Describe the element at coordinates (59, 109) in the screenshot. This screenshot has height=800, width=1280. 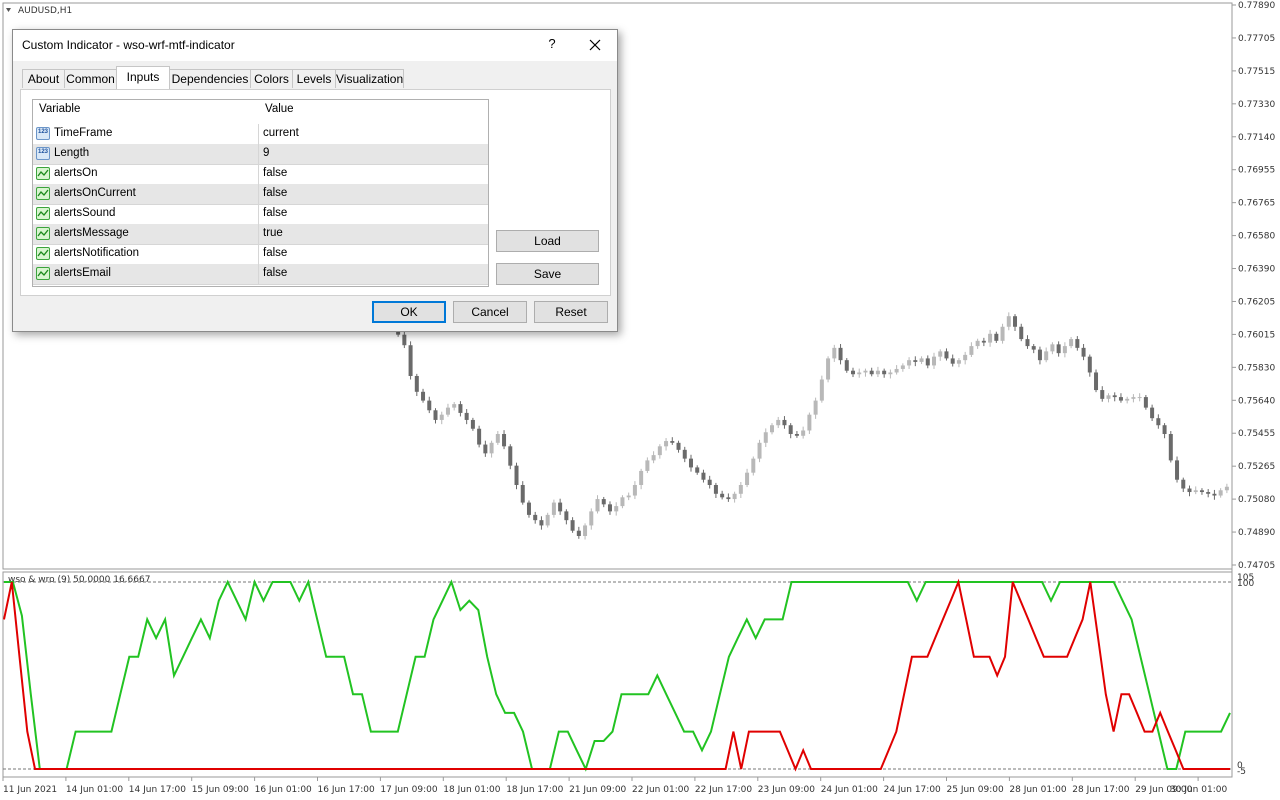
I see `header-variable: Variable` at that location.